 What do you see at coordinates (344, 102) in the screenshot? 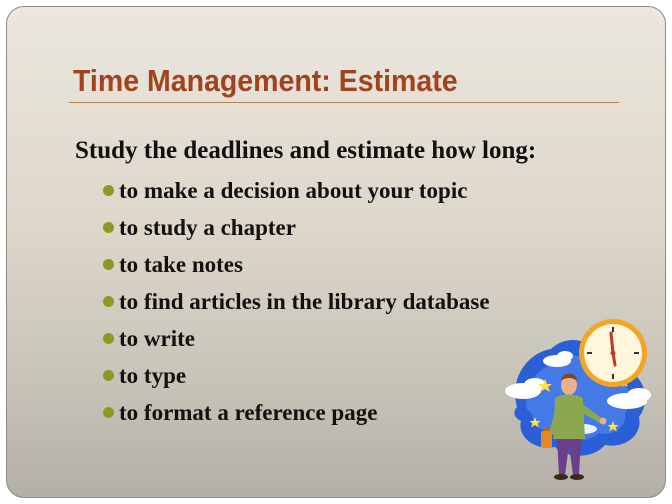
I see `title-underline` at bounding box center [344, 102].